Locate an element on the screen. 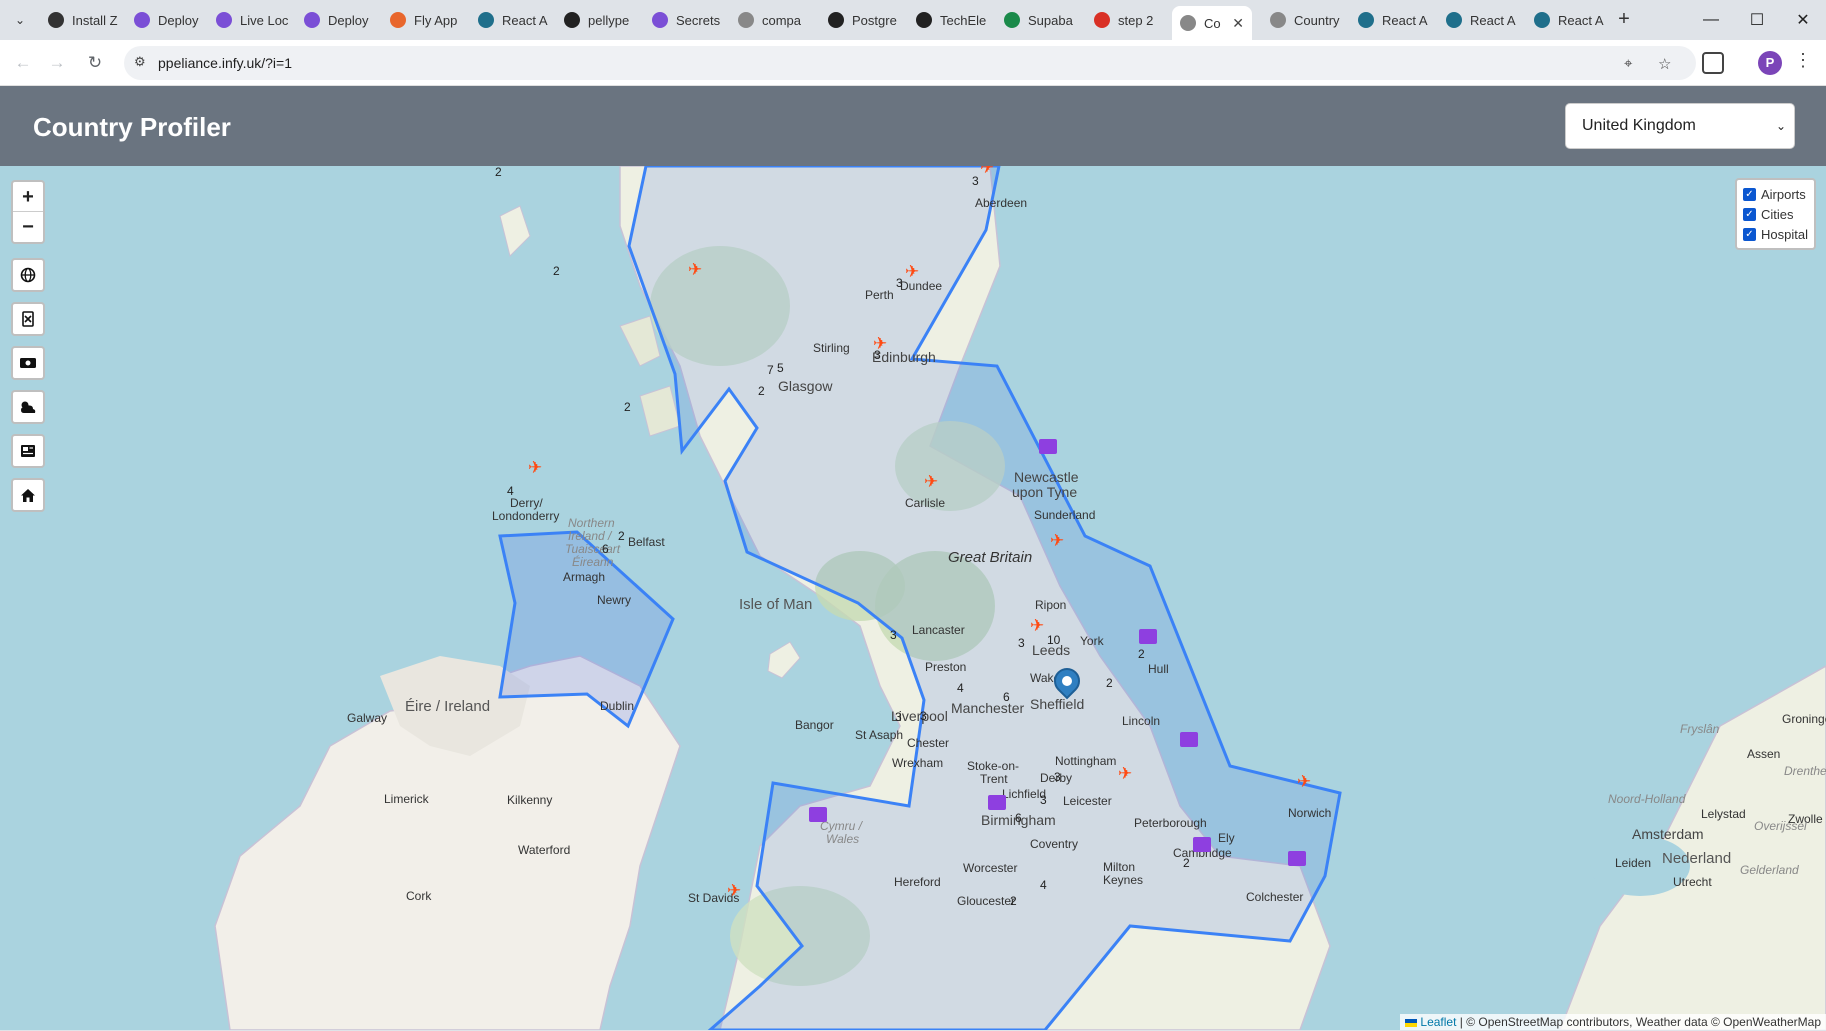 This screenshot has height=1031, width=1826. site-info-icon: ⚙ is located at coordinates (143, 63).